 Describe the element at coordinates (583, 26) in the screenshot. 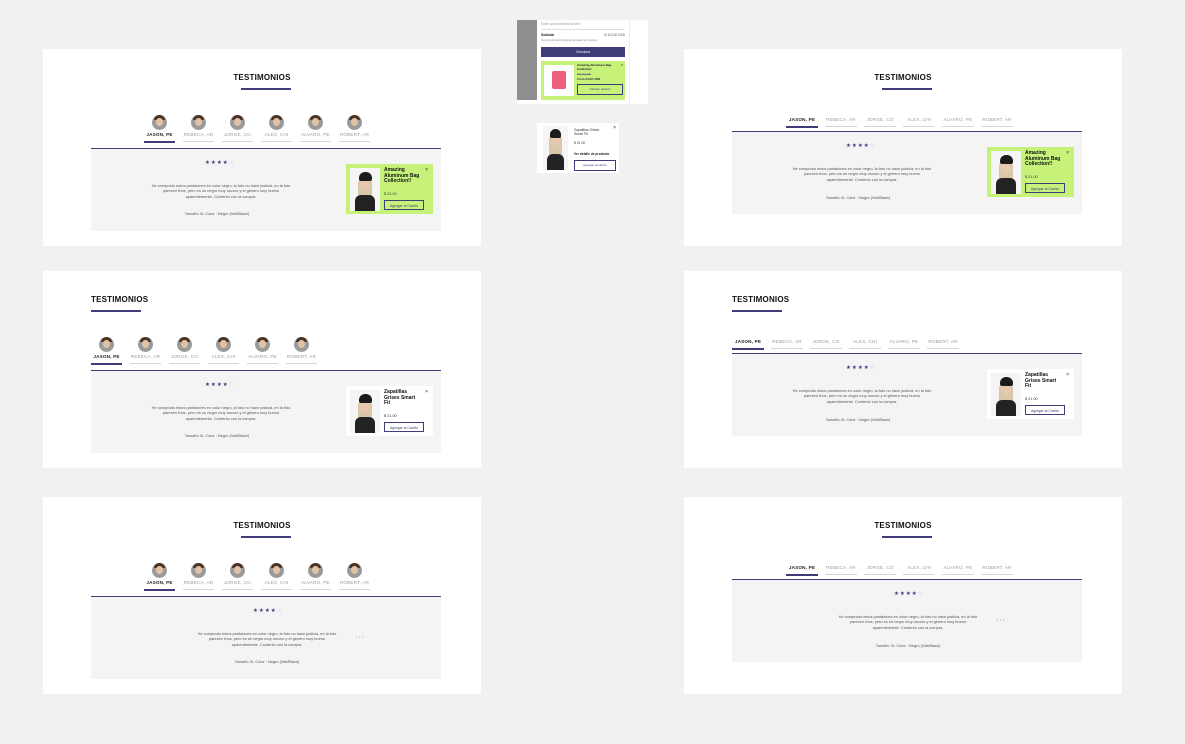

I see `promo-field: Enter your promotional here` at that location.